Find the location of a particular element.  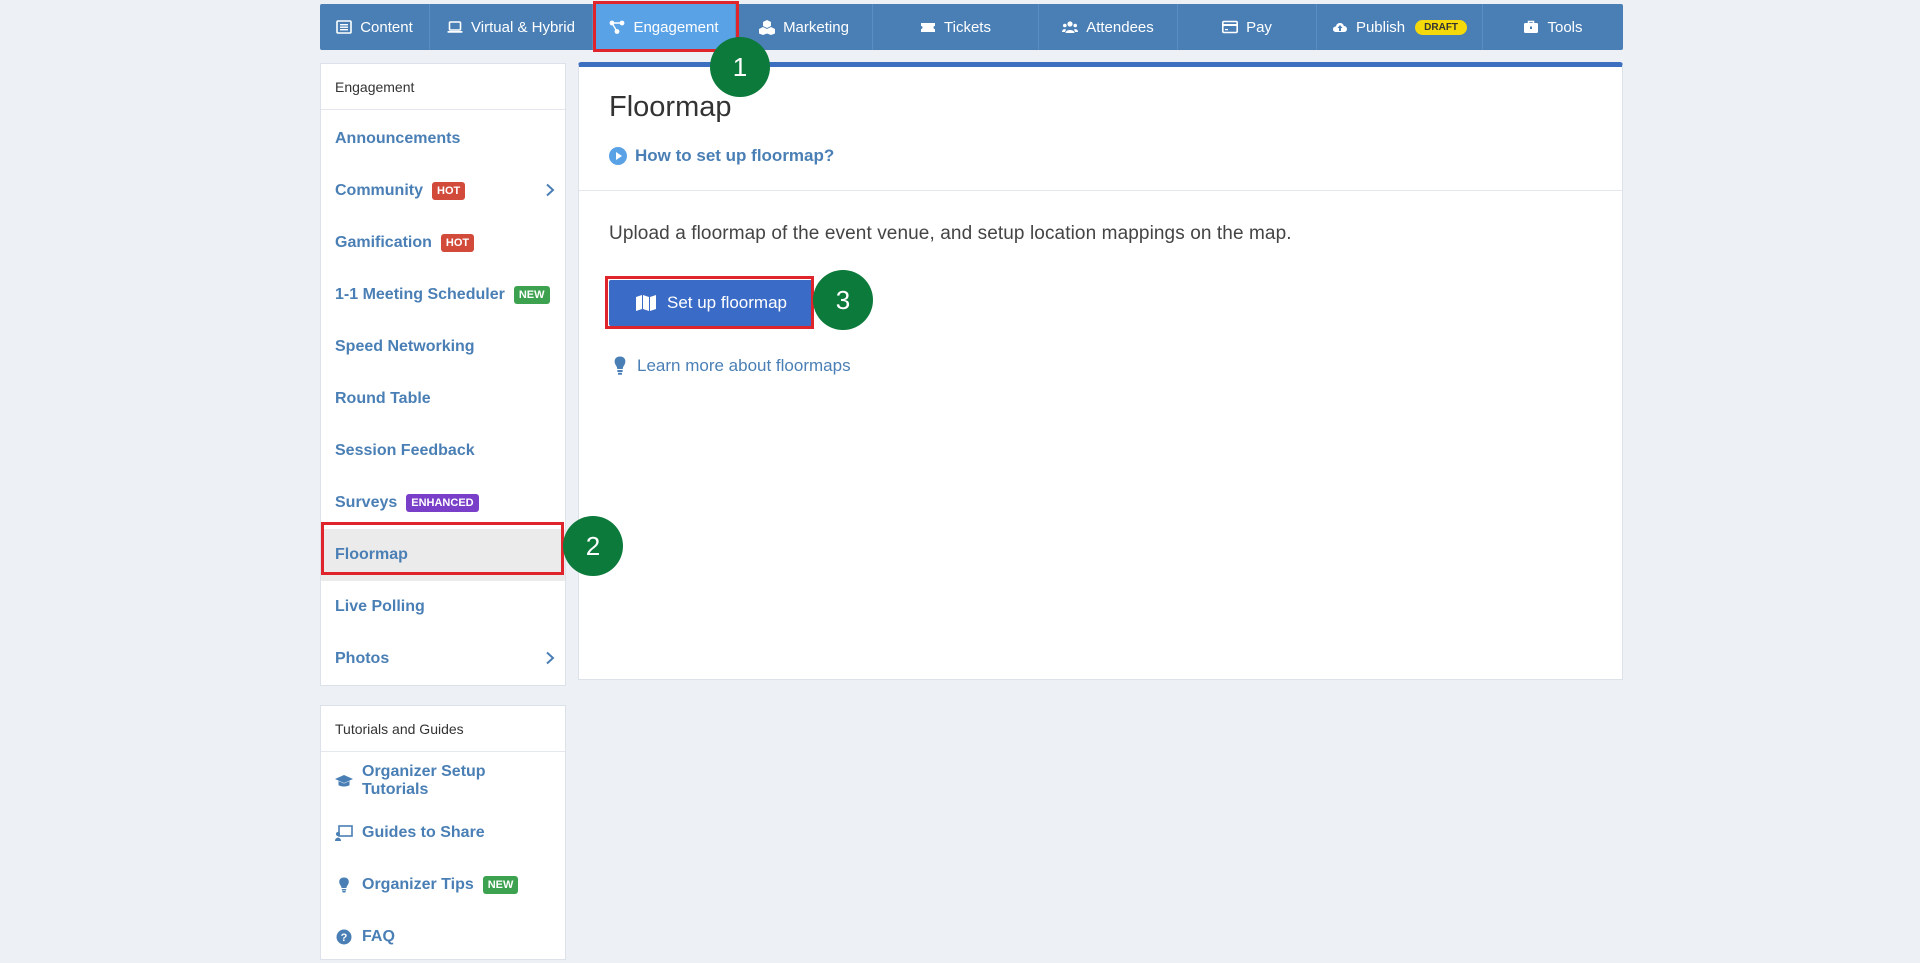

cloud-upload-icon is located at coordinates (1339, 27).